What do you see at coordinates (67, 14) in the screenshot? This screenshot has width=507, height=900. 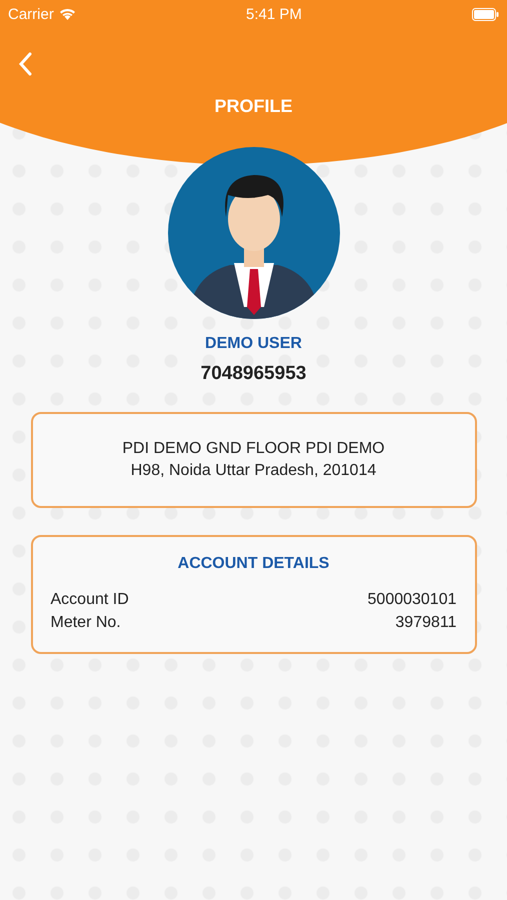 I see `wifi-icon` at bounding box center [67, 14].